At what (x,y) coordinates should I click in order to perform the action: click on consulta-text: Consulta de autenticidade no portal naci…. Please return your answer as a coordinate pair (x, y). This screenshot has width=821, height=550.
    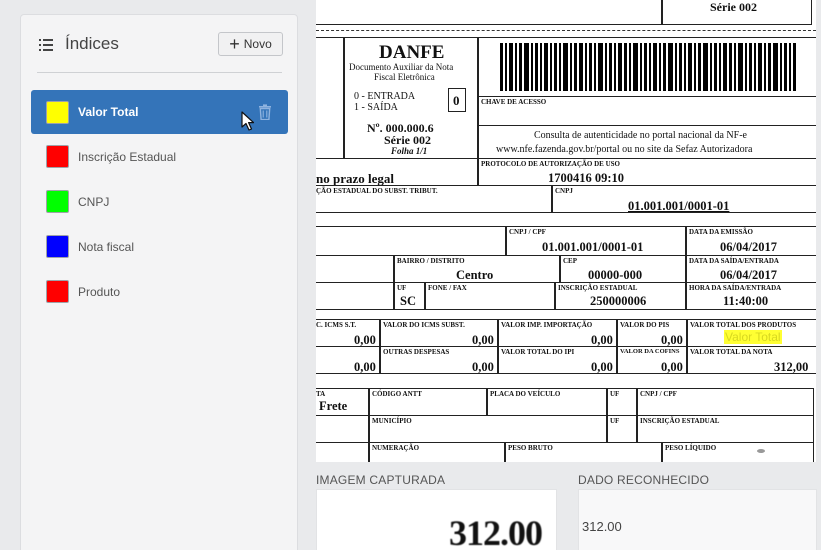
    Looking at the image, I should click on (640, 135).